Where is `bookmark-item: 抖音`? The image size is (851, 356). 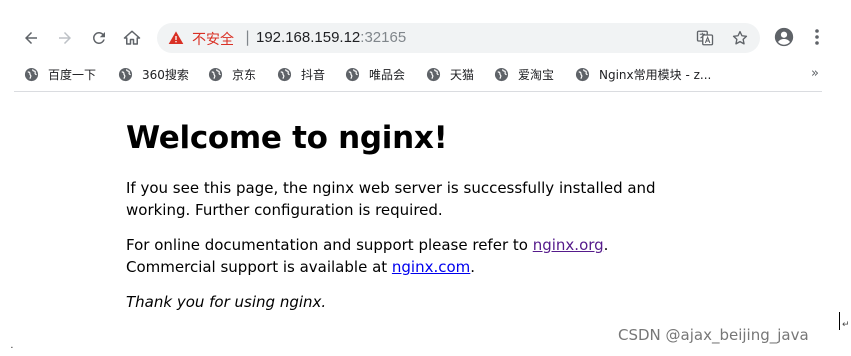 bookmark-item: 抖音 is located at coordinates (301, 74).